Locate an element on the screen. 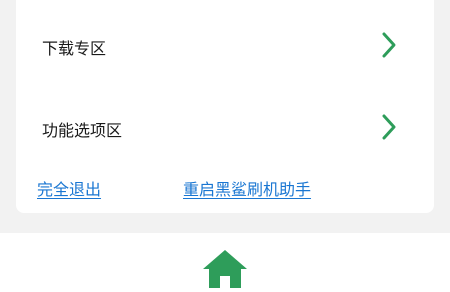 This screenshot has height=292, width=450. home-icon is located at coordinates (225, 269).